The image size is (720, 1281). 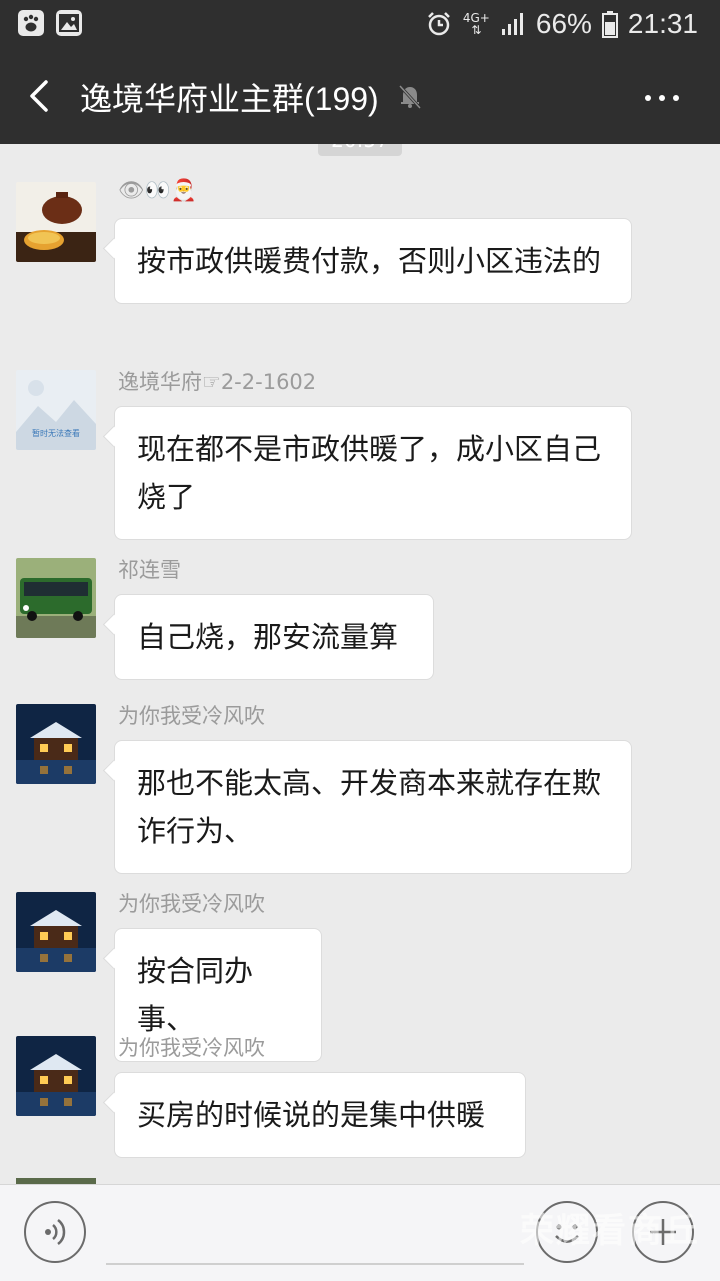 What do you see at coordinates (663, 1232) in the screenshot?
I see `plus-button` at bounding box center [663, 1232].